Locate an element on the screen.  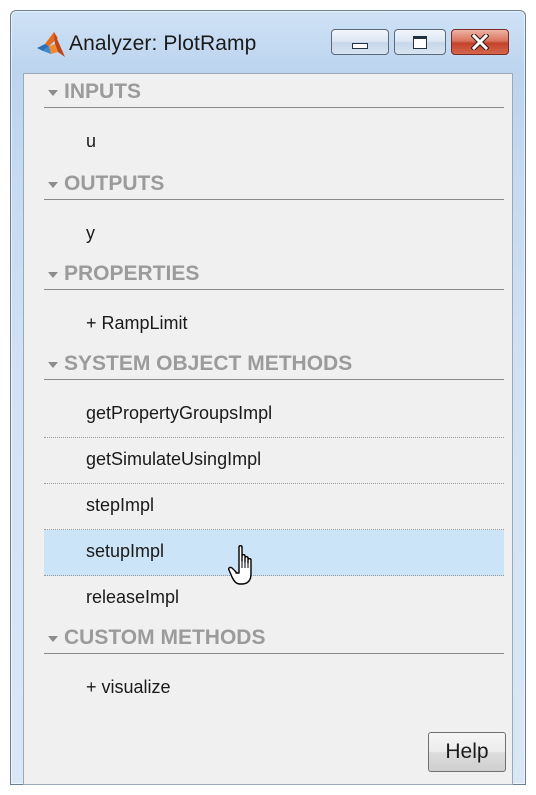
list-item-output: y is located at coordinates (274, 235).